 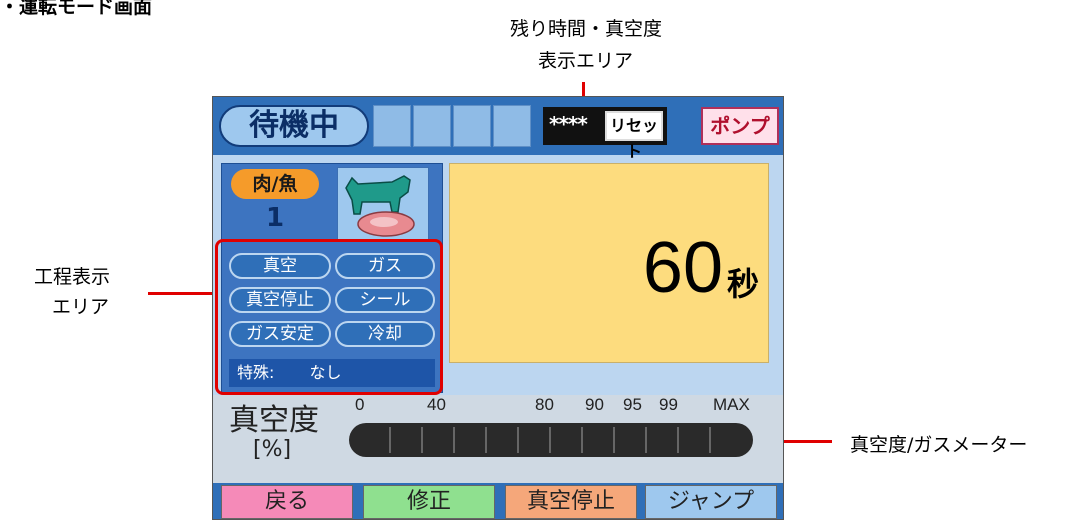 I want to click on screen-title: ・運転モード画面, so click(x=76, y=9).